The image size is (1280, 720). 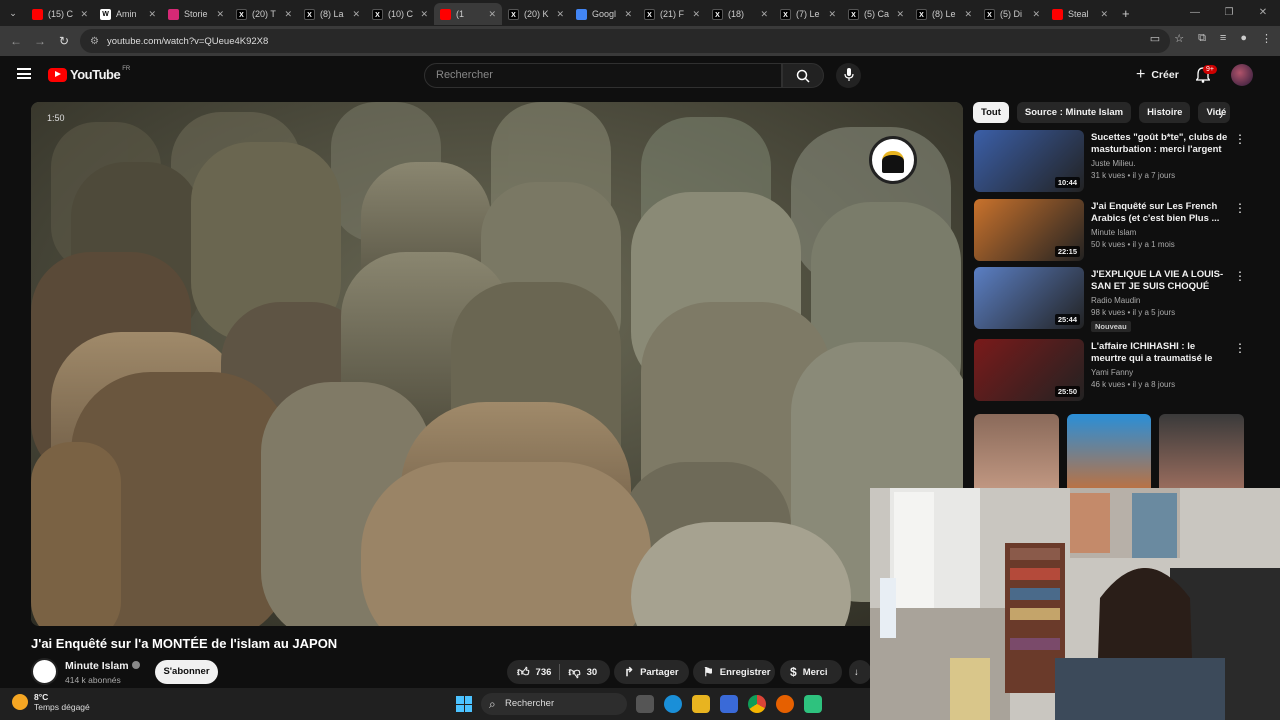 I want to click on thanks-button: $ Merci, so click(x=811, y=672).